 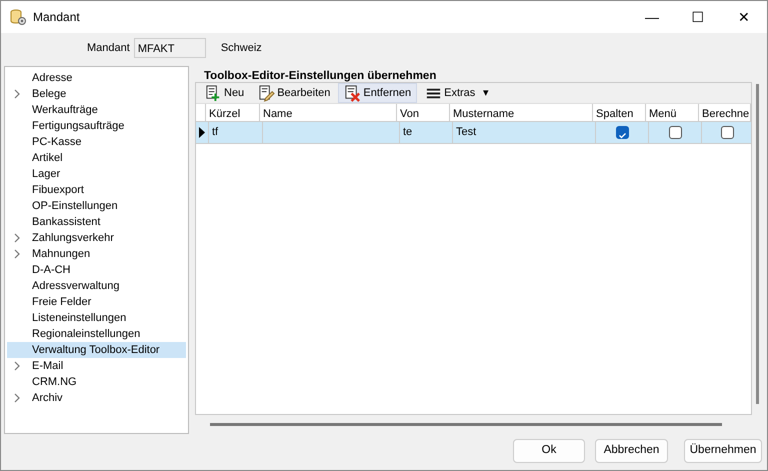 I want to click on tree-item: PC-Kasse, so click(x=96, y=142).